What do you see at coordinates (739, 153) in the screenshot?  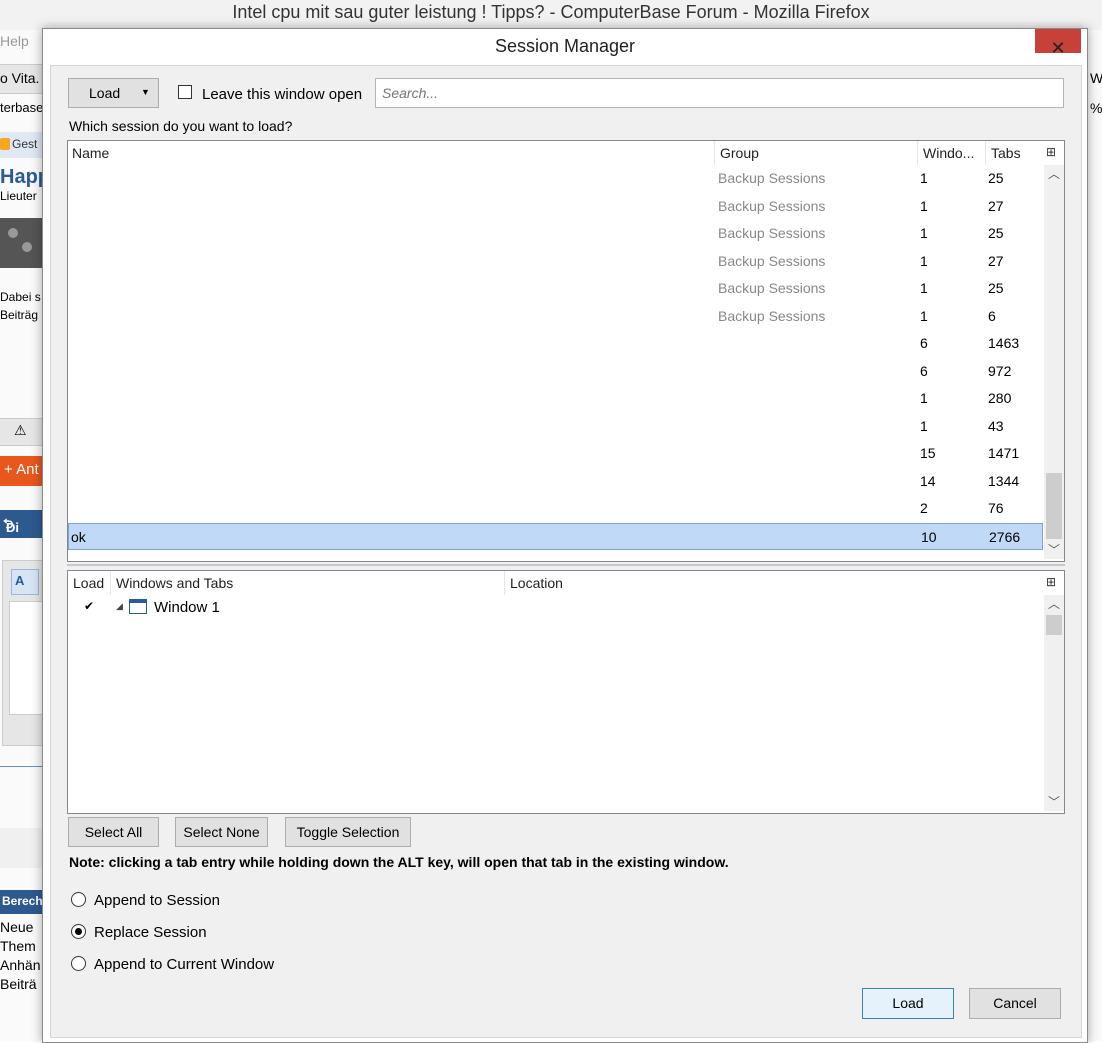 I see `column-header-group: Group` at bounding box center [739, 153].